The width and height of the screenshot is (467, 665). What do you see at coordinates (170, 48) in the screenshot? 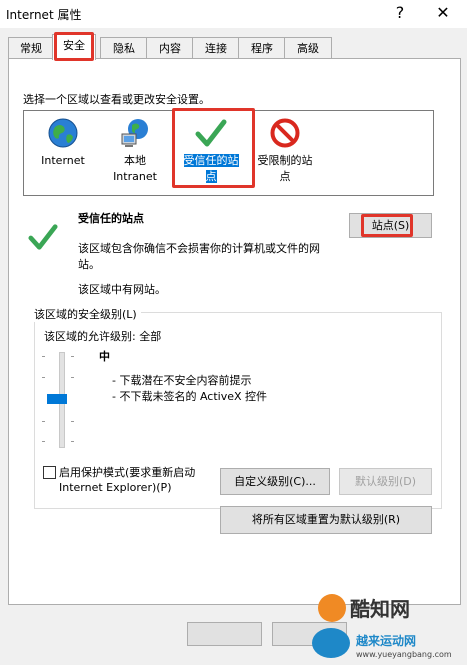
I see `tab-content: 内容` at bounding box center [170, 48].